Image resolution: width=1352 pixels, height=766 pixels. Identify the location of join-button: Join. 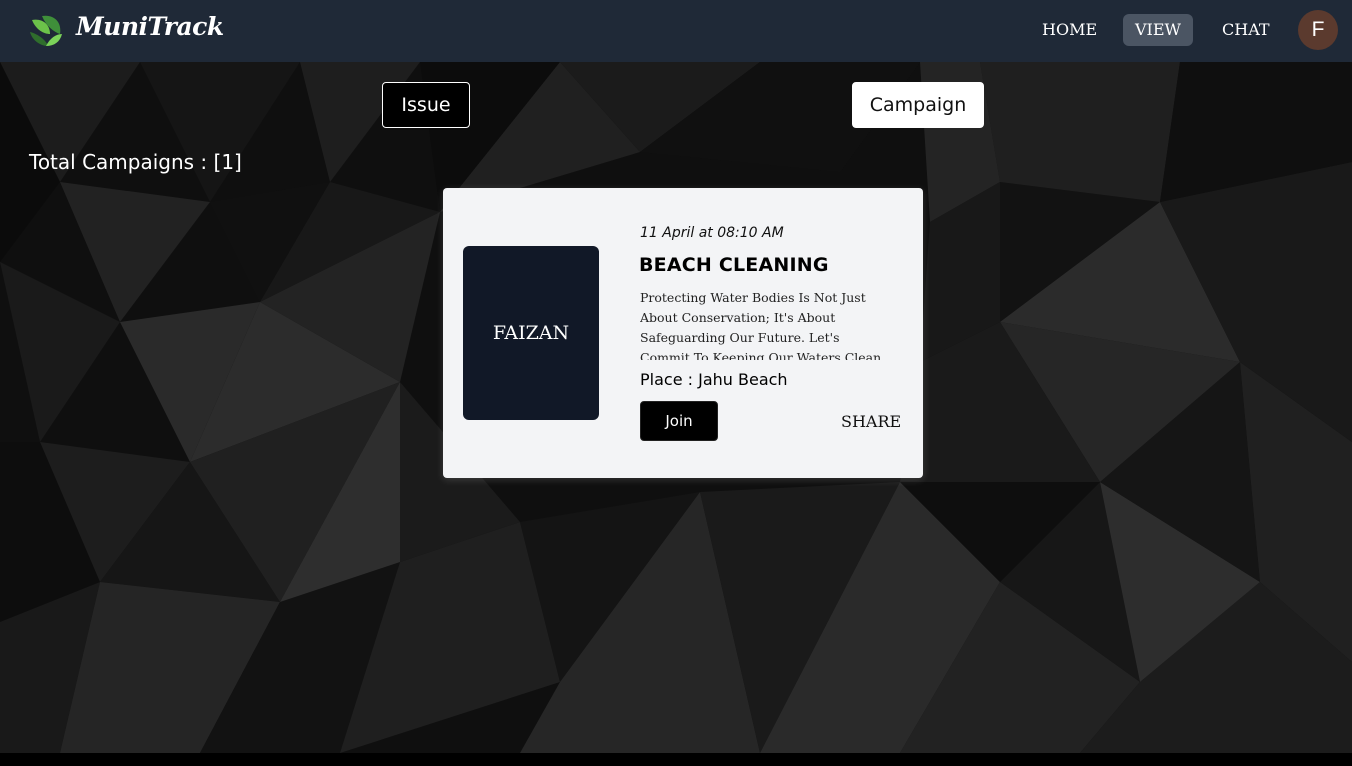
(679, 421).